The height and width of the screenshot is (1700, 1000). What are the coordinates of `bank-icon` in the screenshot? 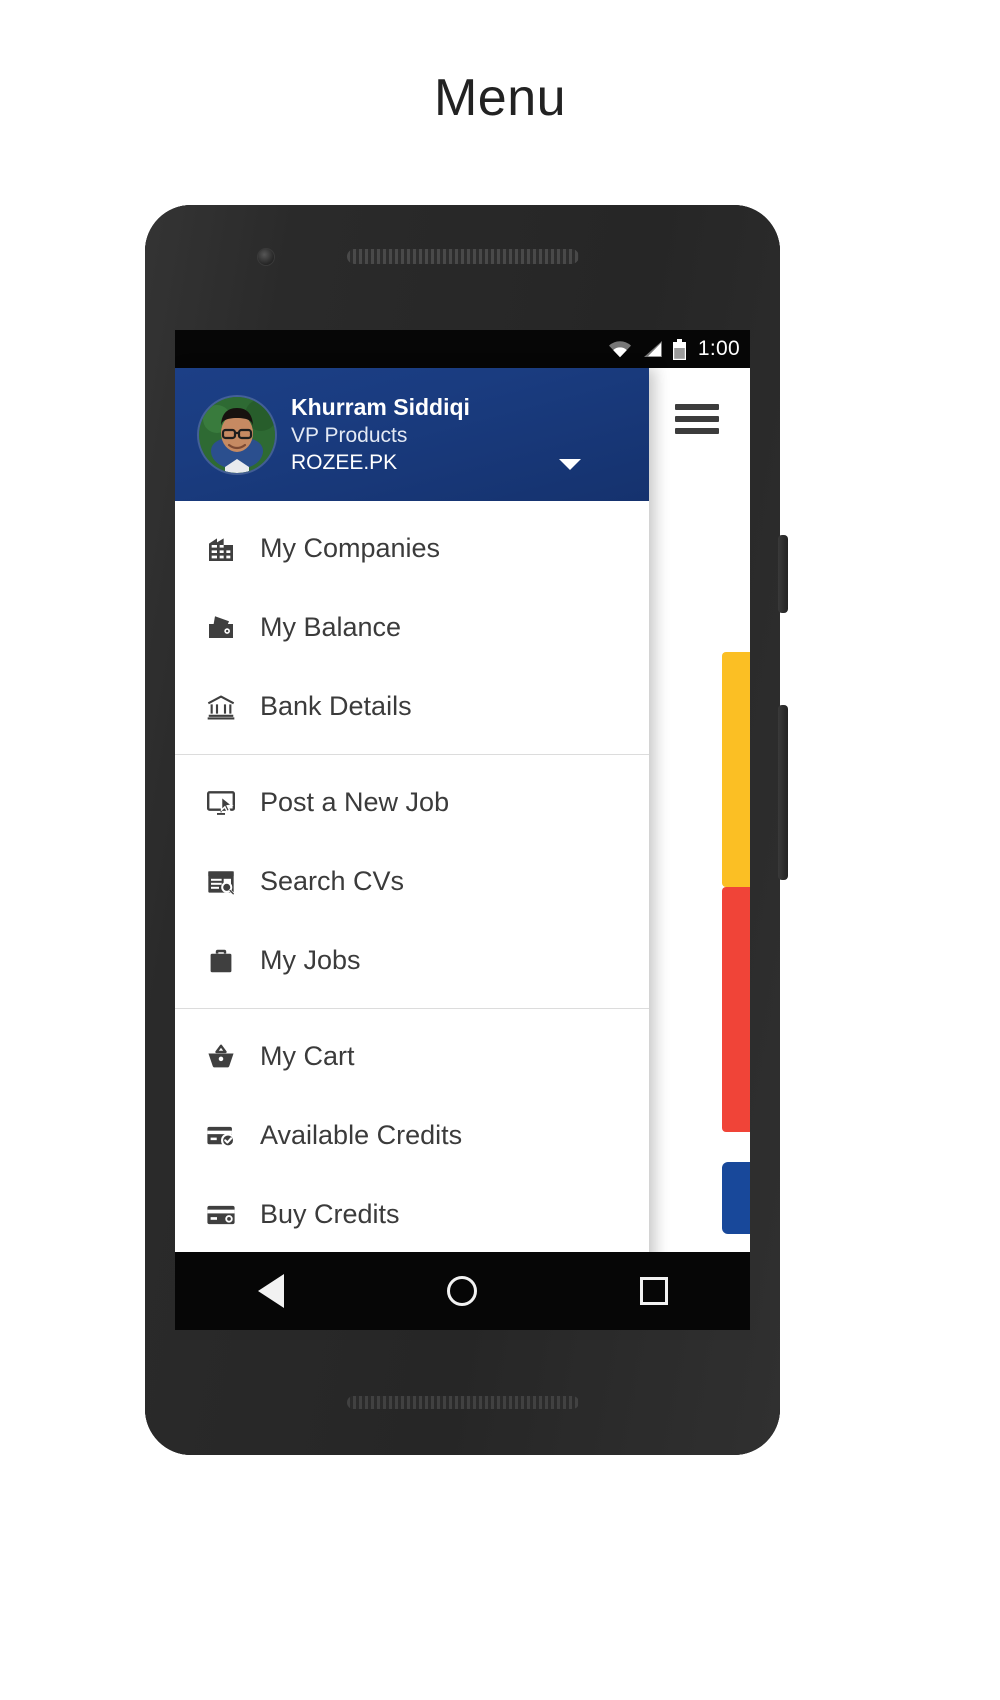 It's located at (221, 707).